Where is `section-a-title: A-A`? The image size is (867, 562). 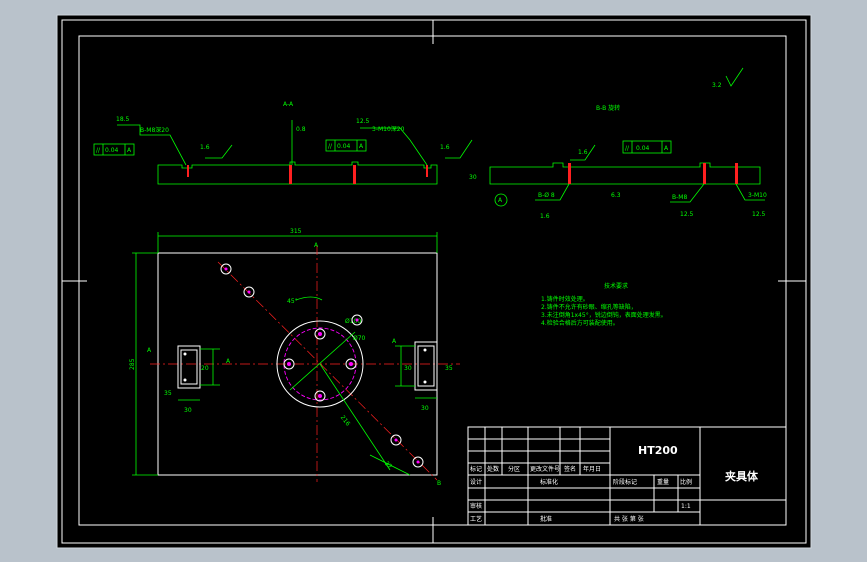 section-a-title: A-A is located at coordinates (288, 104).